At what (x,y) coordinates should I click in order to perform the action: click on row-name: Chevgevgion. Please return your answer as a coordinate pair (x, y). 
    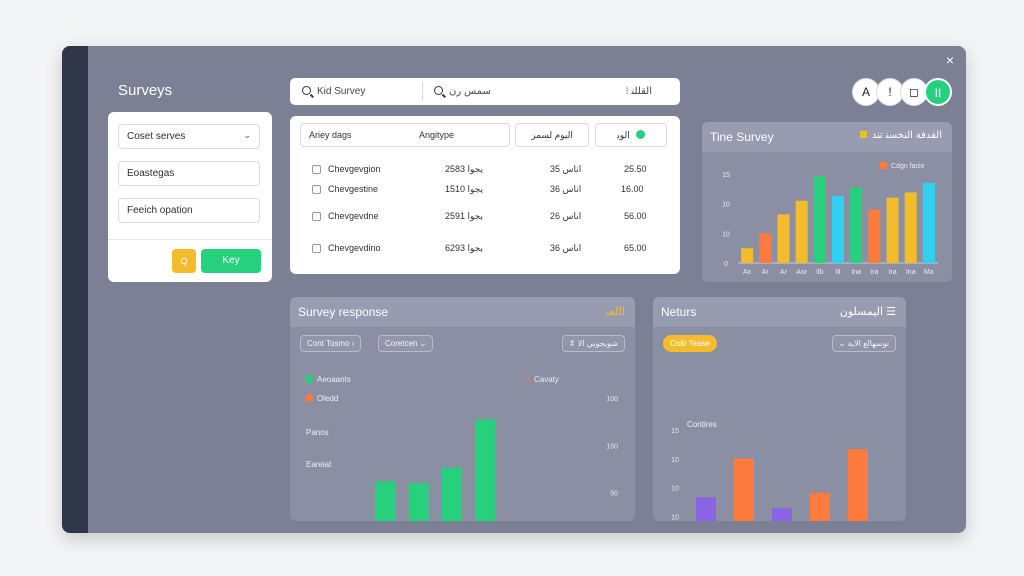
    Looking at the image, I should click on (354, 169).